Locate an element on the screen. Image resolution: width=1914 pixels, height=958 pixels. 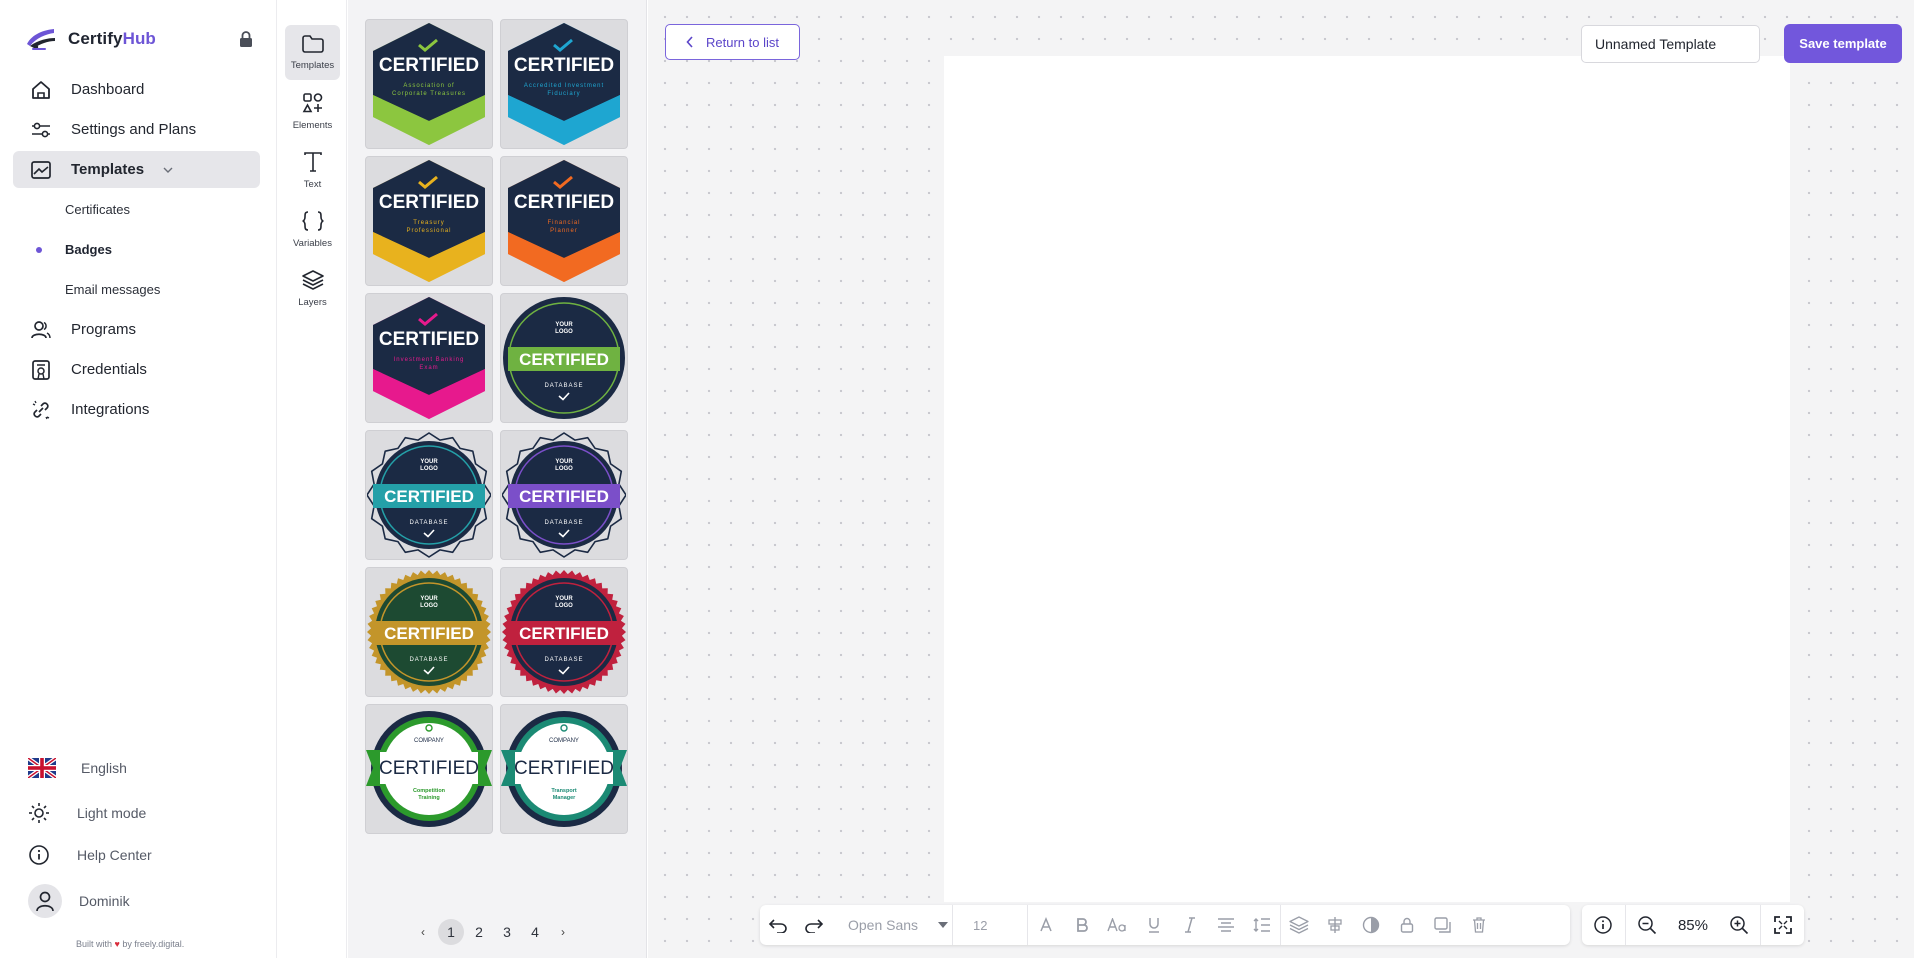
text-color-icon is located at coordinates (1046, 925).